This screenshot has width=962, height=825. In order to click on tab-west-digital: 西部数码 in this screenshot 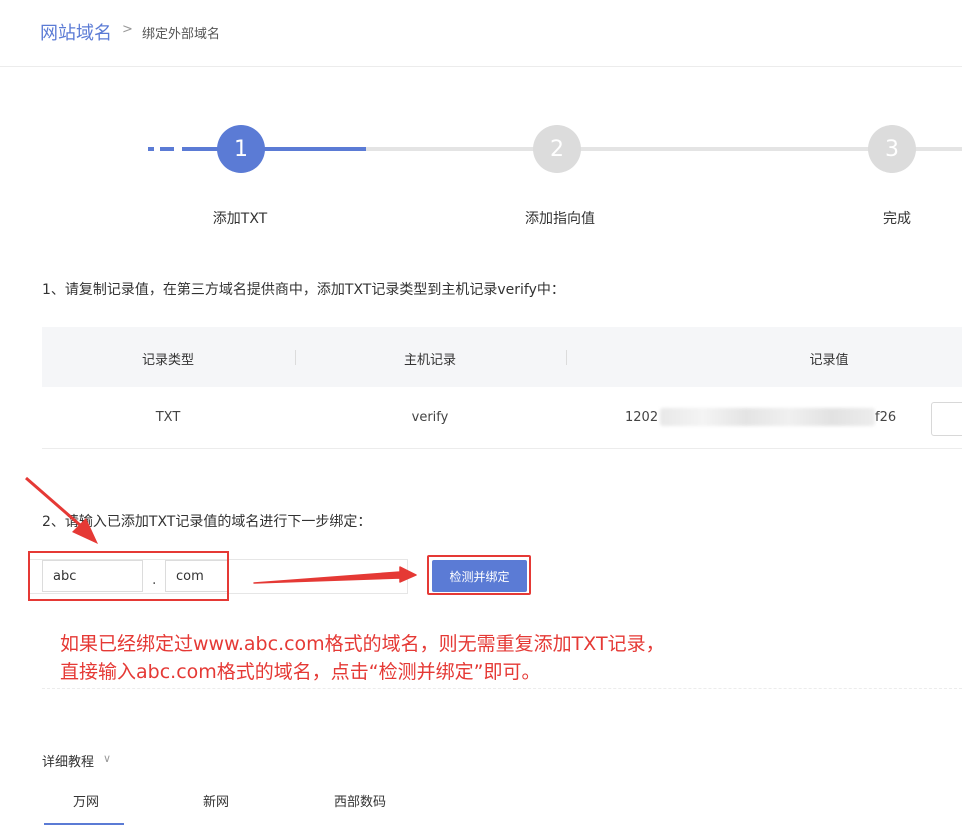, I will do `click(360, 800)`.